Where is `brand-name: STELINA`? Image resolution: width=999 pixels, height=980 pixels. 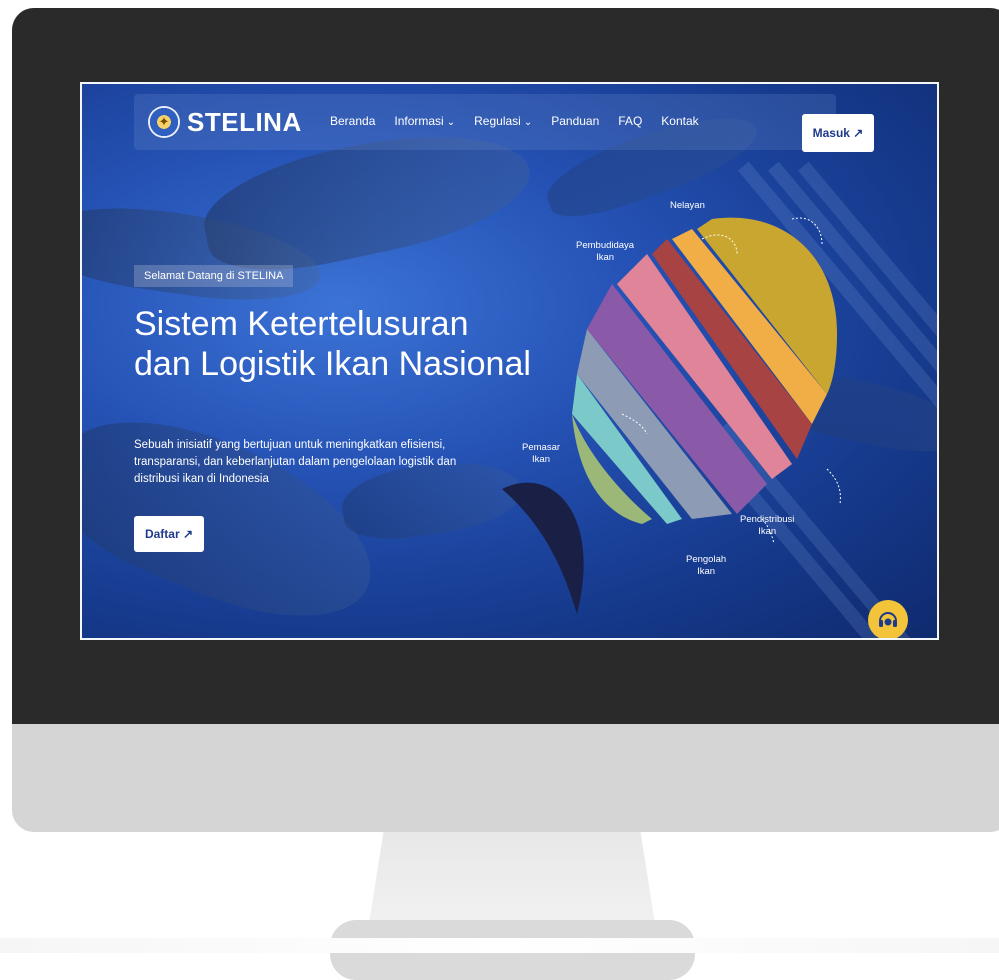 brand-name: STELINA is located at coordinates (244, 121).